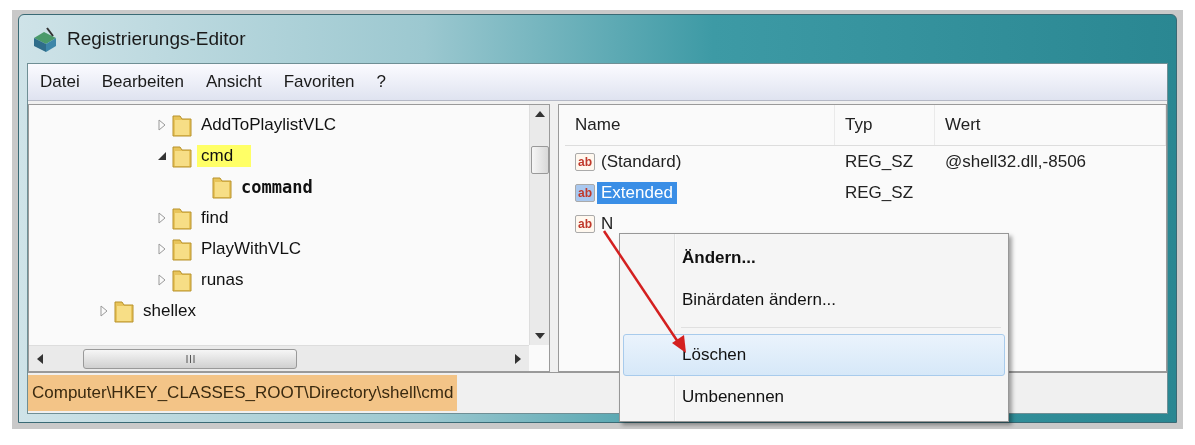  What do you see at coordinates (284, 186) in the screenshot?
I see `tree-item: command` at bounding box center [284, 186].